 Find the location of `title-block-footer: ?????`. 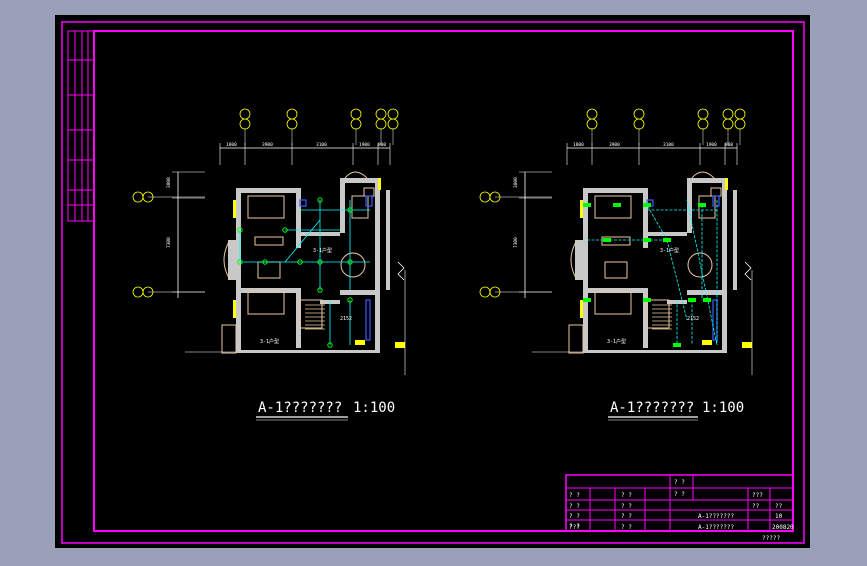

title-block-footer: ????? is located at coordinates (771, 538).